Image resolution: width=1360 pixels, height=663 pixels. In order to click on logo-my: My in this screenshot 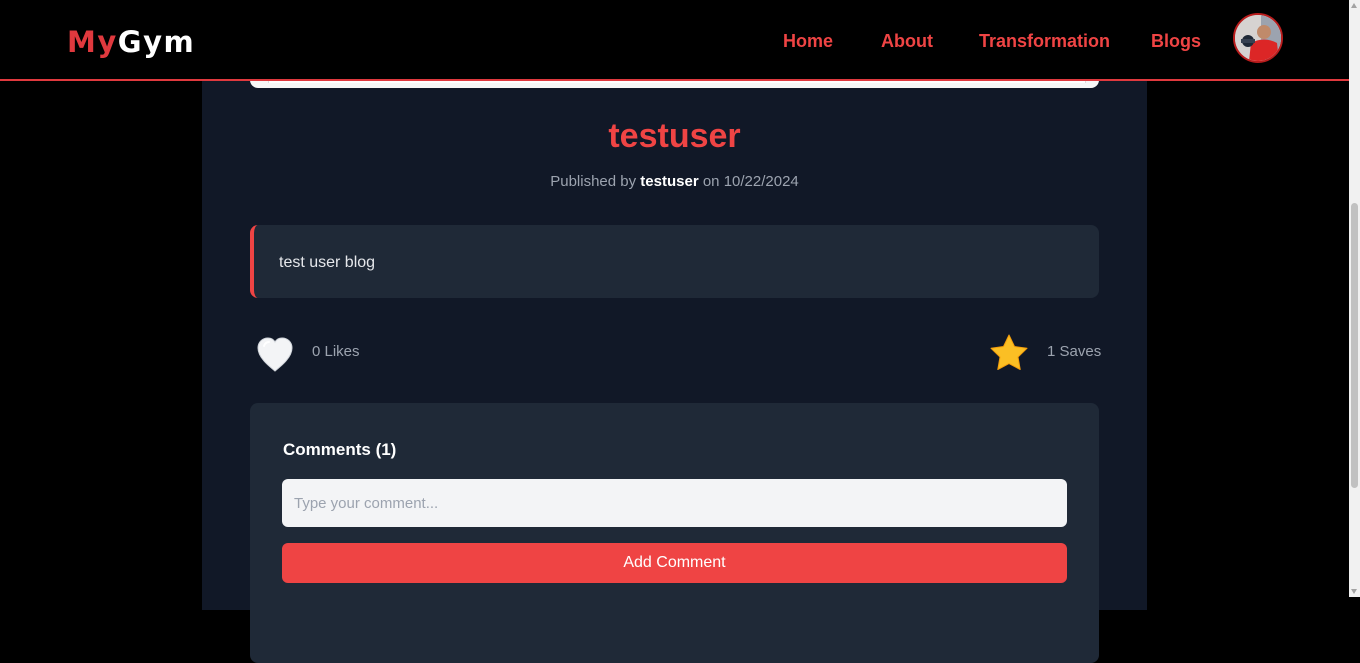, I will do `click(92, 42)`.